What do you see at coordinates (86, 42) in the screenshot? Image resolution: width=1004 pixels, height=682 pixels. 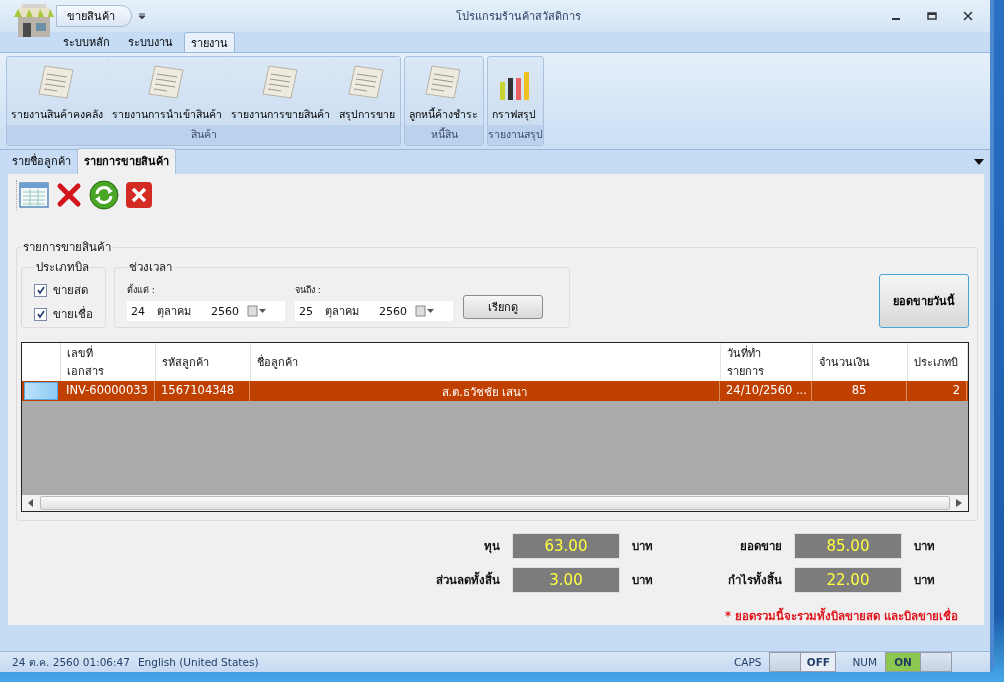 I see `ribbon-tab: ระบบหลัก` at bounding box center [86, 42].